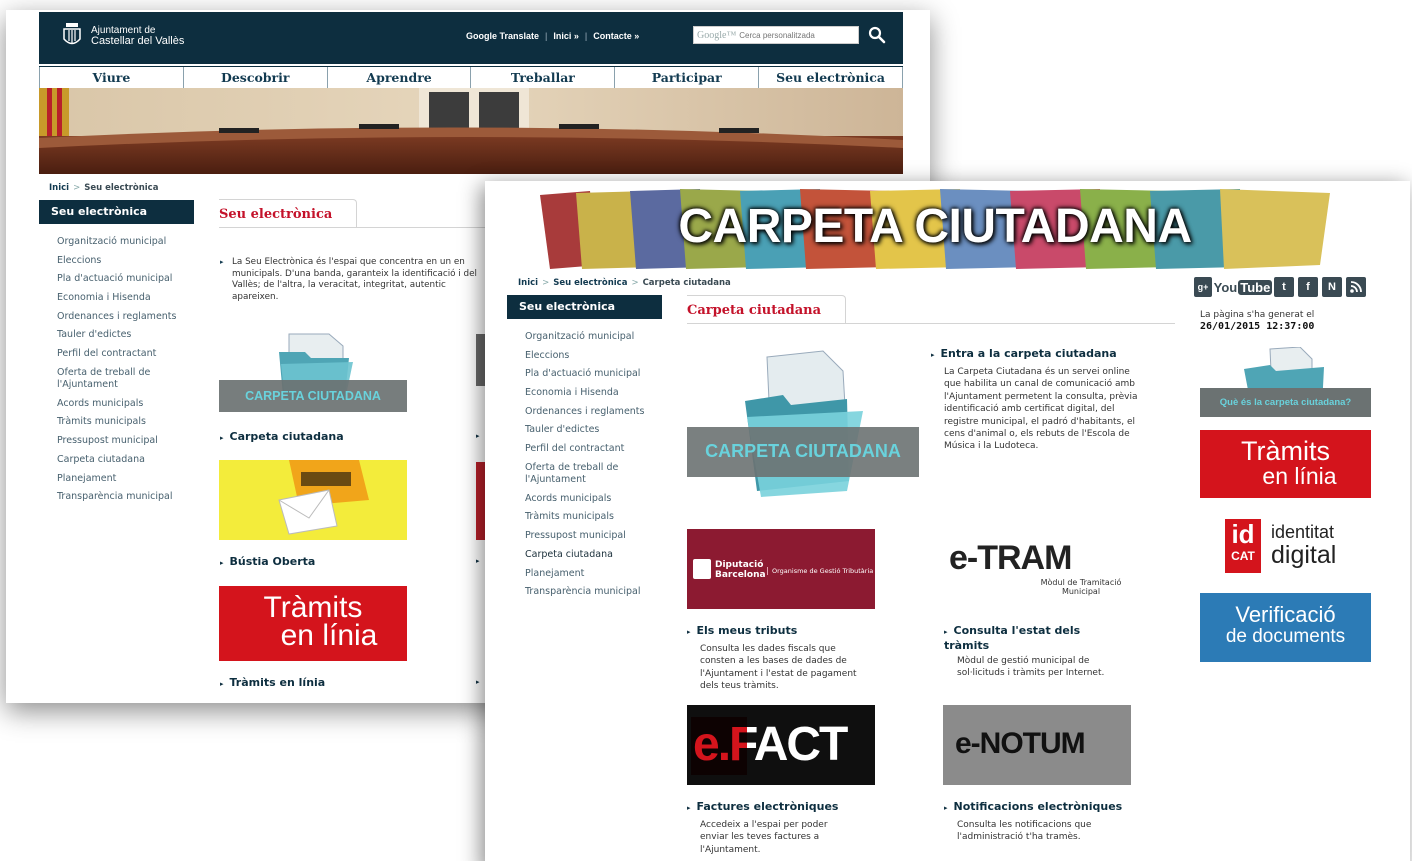  I want to click on google-translate-link: Google Translate, so click(502, 36).